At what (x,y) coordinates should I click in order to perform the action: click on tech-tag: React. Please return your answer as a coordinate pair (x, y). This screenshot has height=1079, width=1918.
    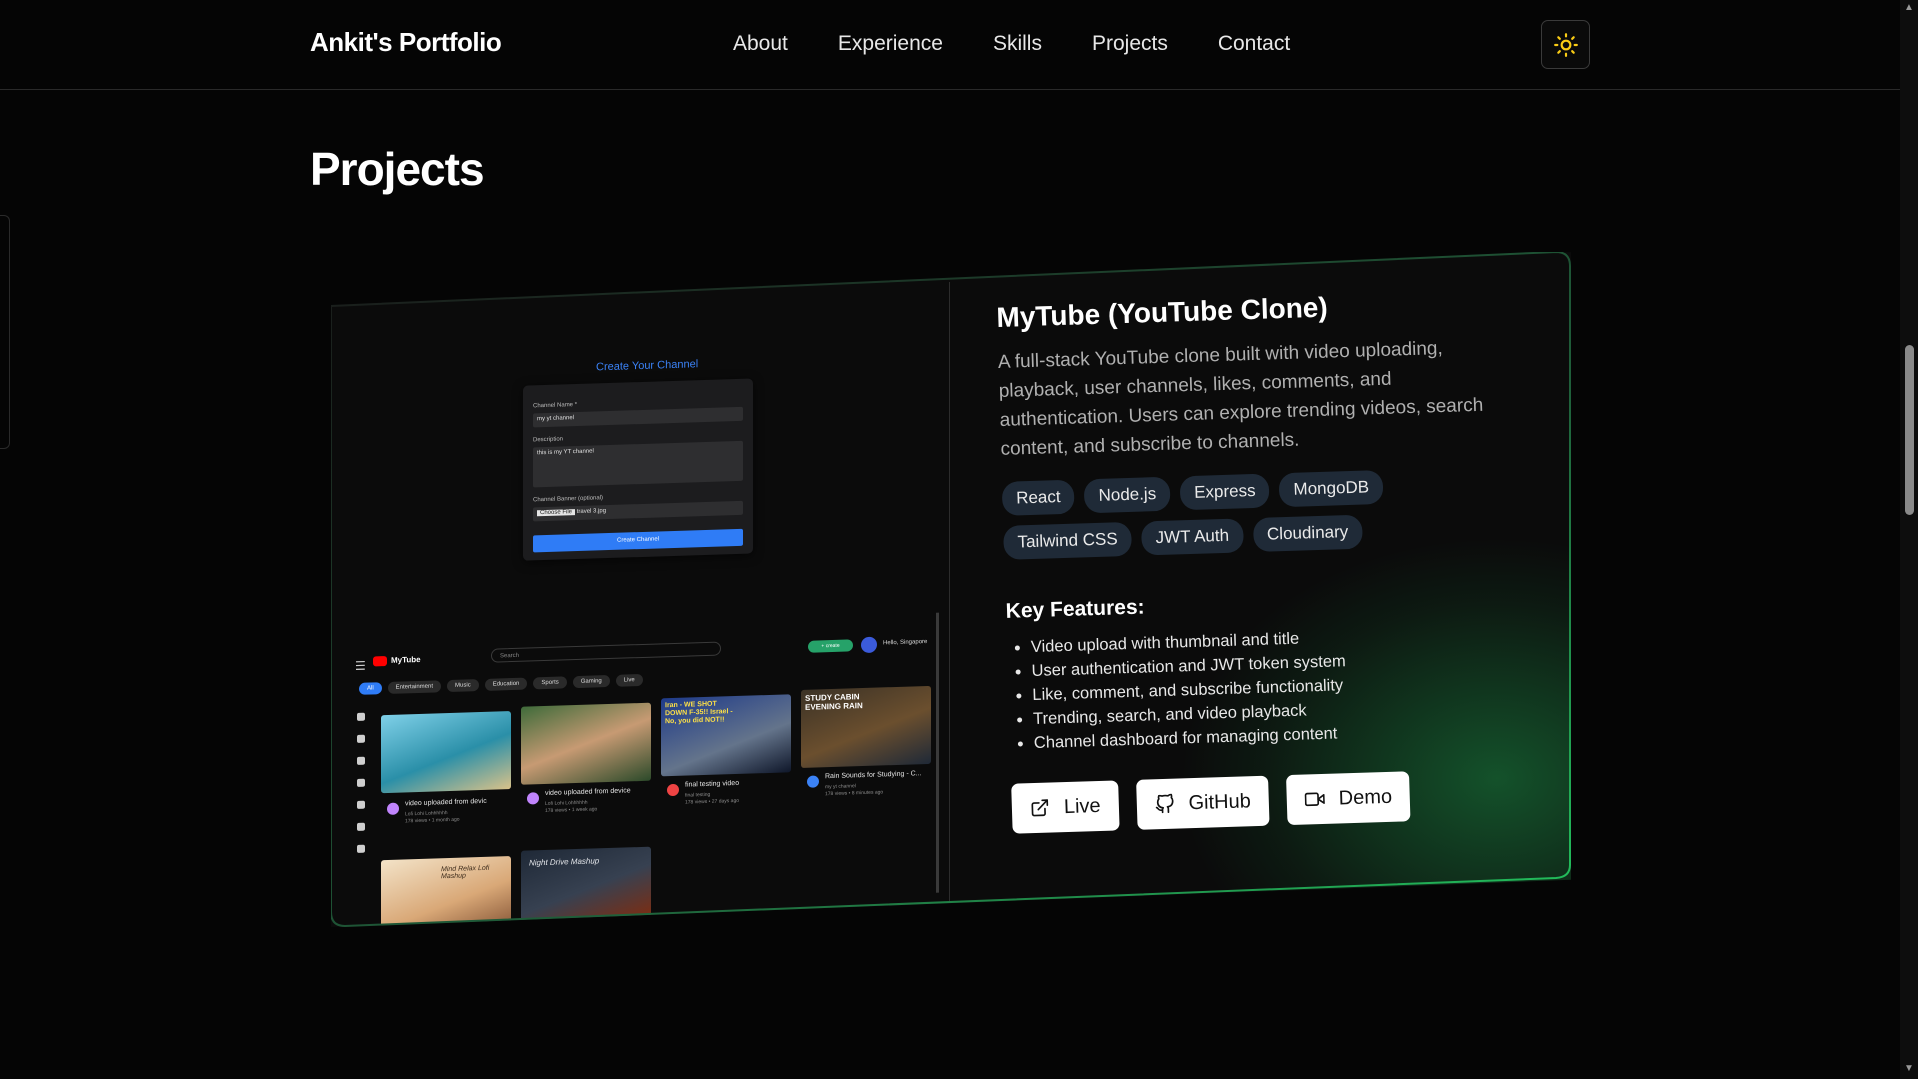
    Looking at the image, I should click on (1038, 497).